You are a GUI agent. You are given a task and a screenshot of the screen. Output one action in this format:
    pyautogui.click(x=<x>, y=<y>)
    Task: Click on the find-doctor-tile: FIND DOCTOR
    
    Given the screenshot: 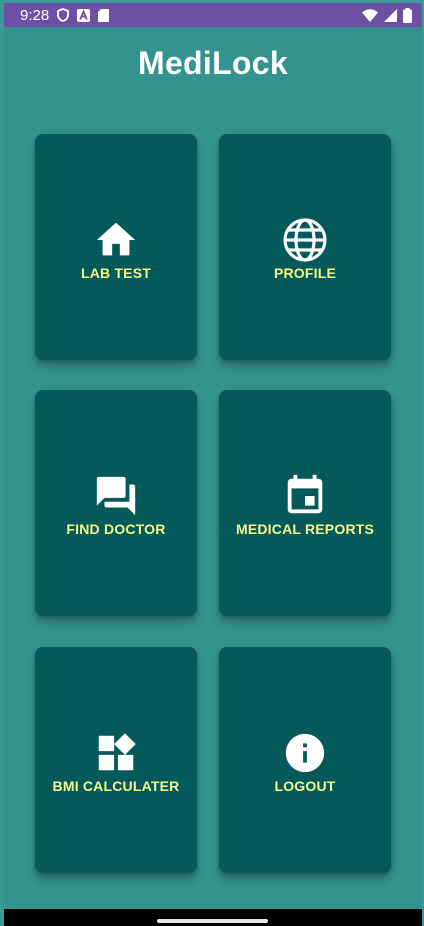 What is the action you would take?
    pyautogui.click(x=116, y=503)
    